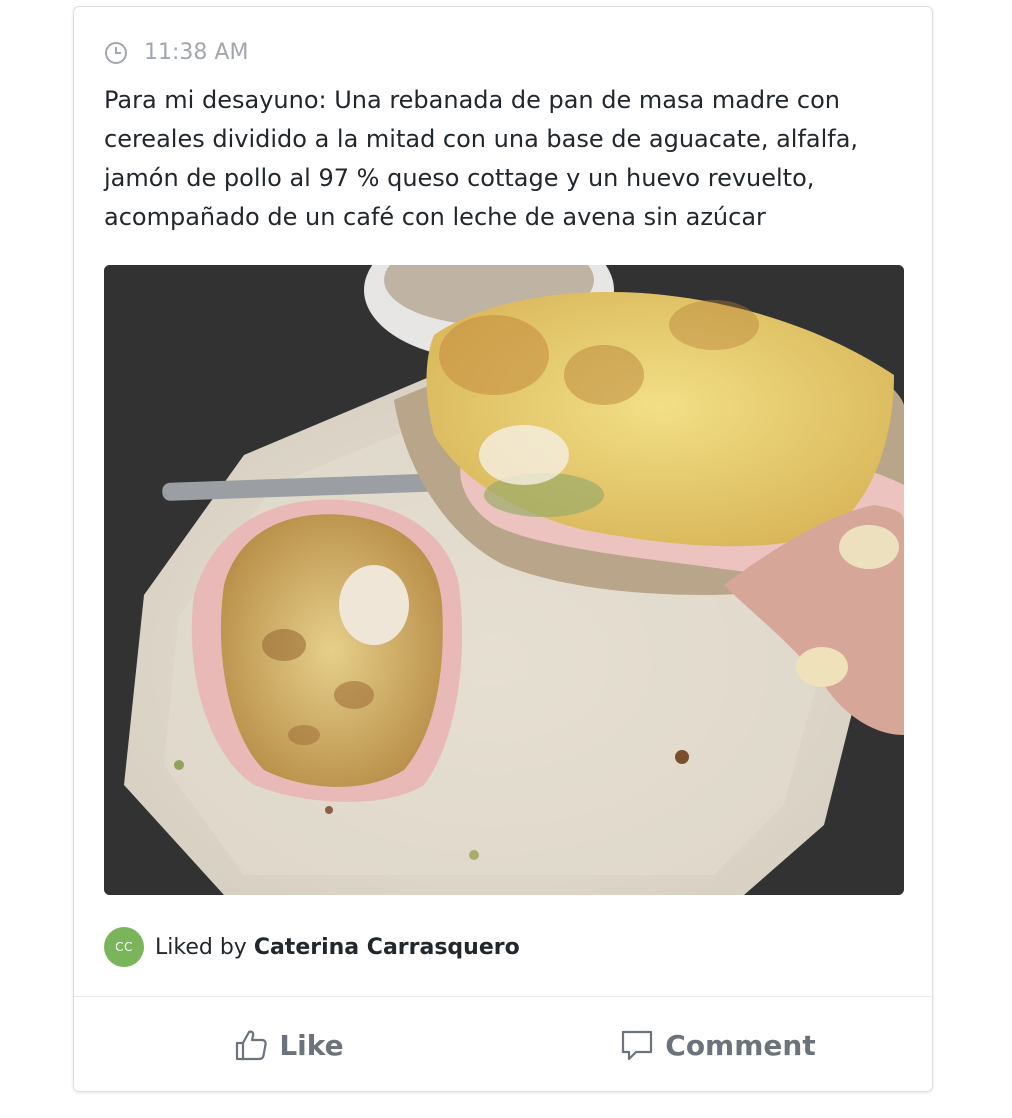 The height and width of the screenshot is (1118, 1012). I want to click on clock-icon, so click(116, 53).